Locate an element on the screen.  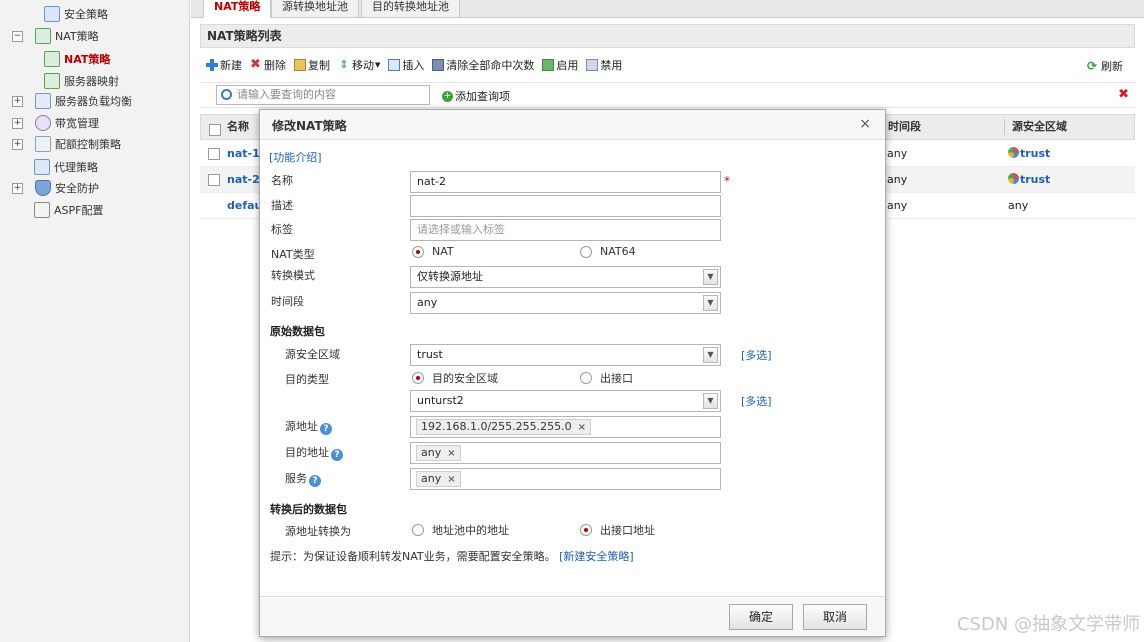
source-address-field: 192.168.1.0/255.255.255.0 × is located at coordinates (565, 427).